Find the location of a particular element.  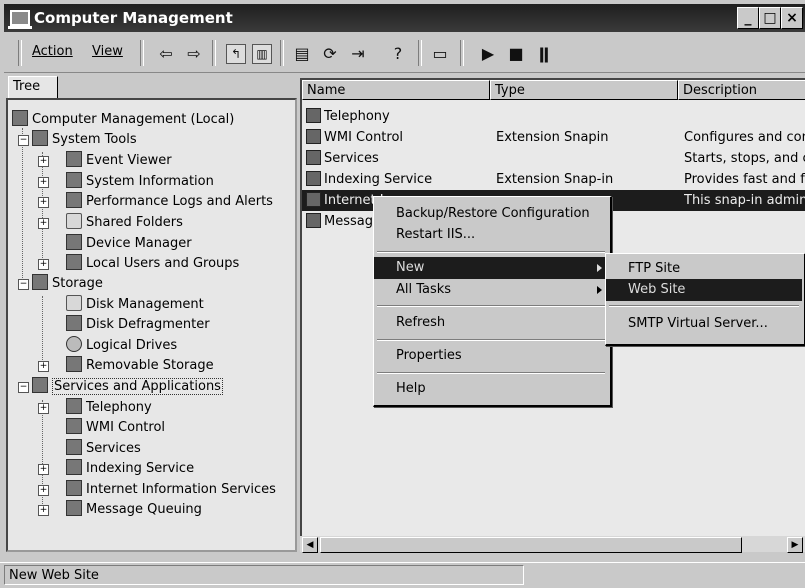

tree-item-system-tools: System Tools is located at coordinates (84, 140).